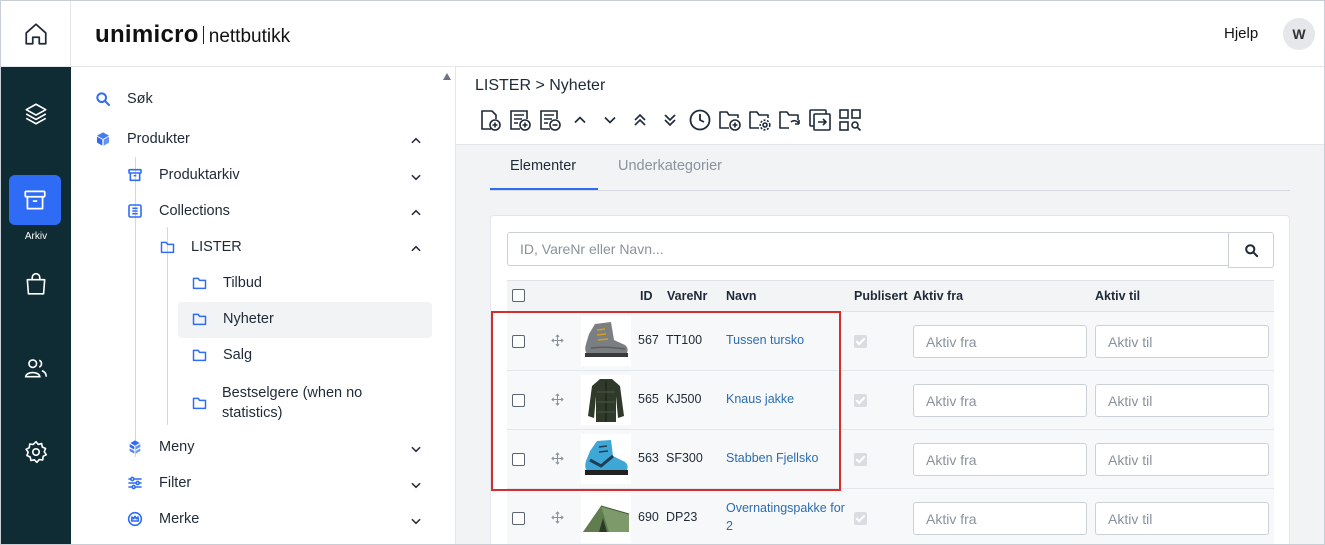  I want to click on double-chevron-down-icon, so click(670, 120).